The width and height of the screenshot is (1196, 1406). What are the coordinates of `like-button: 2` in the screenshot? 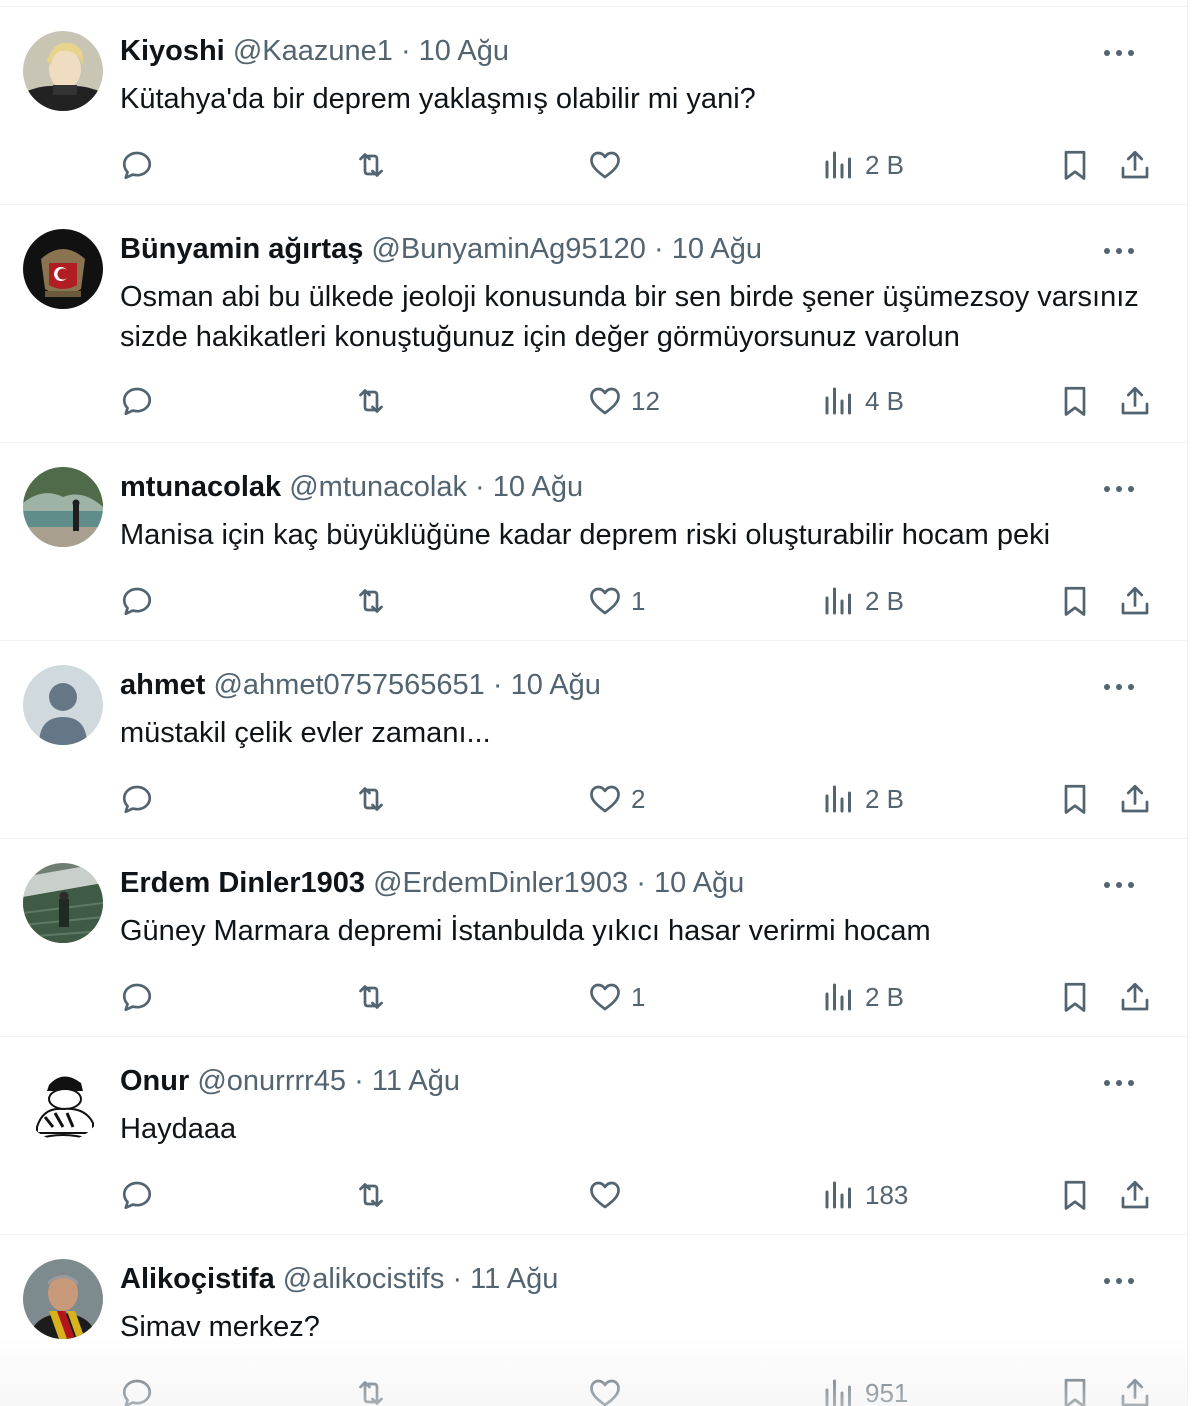 It's located at (616, 799).